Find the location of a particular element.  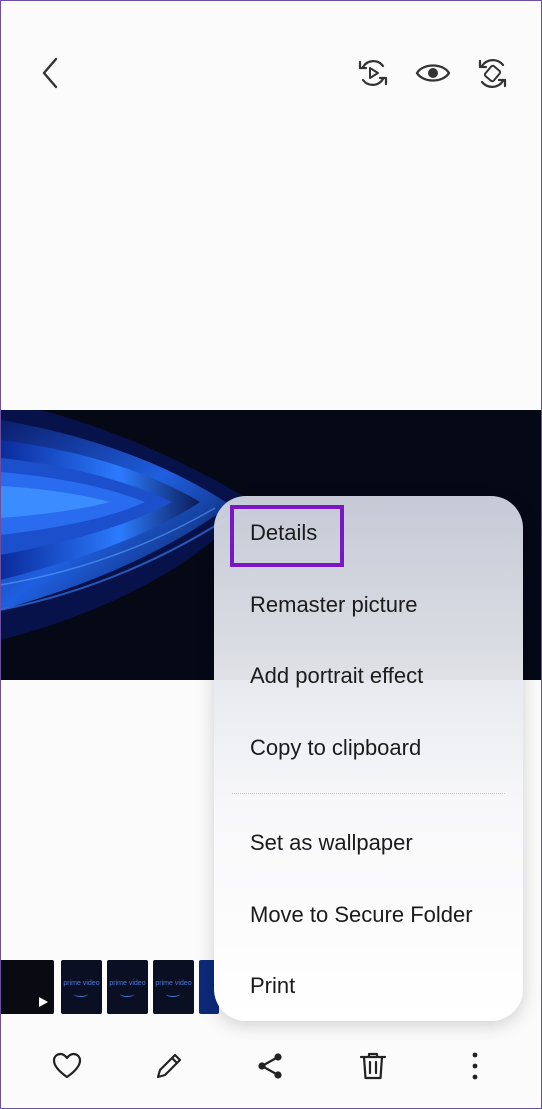

thumbnail is located at coordinates (27, 987).